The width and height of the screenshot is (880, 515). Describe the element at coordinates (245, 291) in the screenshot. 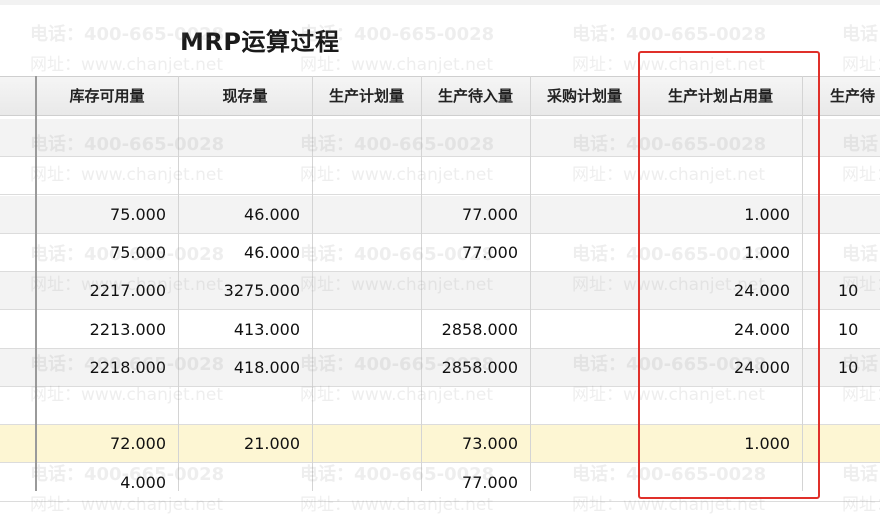

I see `cell-on-hand: 3275.000` at that location.